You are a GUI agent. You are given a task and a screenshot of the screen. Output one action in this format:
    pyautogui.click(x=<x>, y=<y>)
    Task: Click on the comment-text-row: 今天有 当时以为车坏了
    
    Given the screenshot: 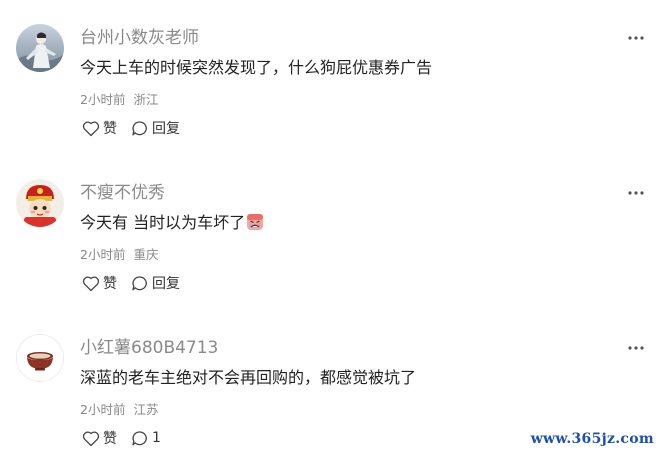 What is the action you would take?
    pyautogui.click(x=172, y=224)
    